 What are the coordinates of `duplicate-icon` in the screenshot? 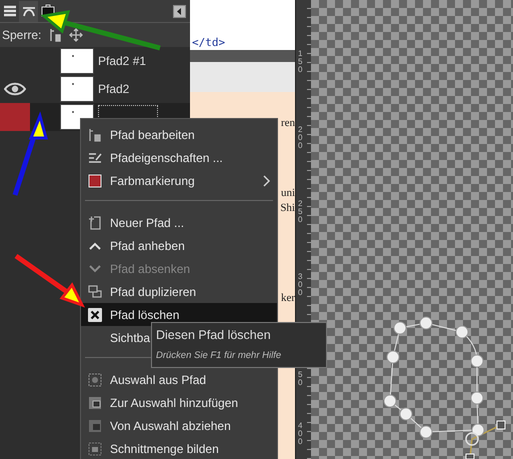 It's located at (95, 291).